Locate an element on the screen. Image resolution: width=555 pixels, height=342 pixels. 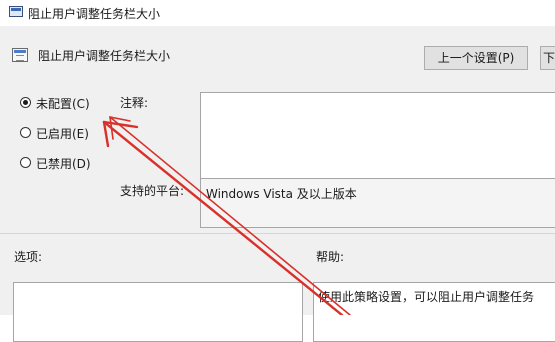
options-label: 选项: is located at coordinates (28, 257).